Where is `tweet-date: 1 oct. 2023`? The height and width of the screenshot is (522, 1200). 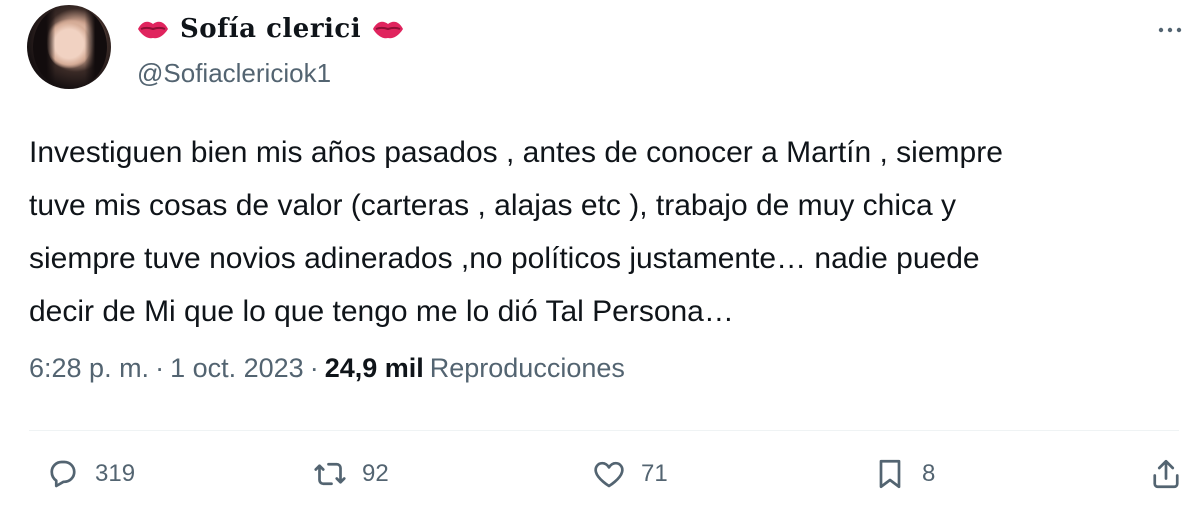
tweet-date: 1 oct. 2023 is located at coordinates (237, 368).